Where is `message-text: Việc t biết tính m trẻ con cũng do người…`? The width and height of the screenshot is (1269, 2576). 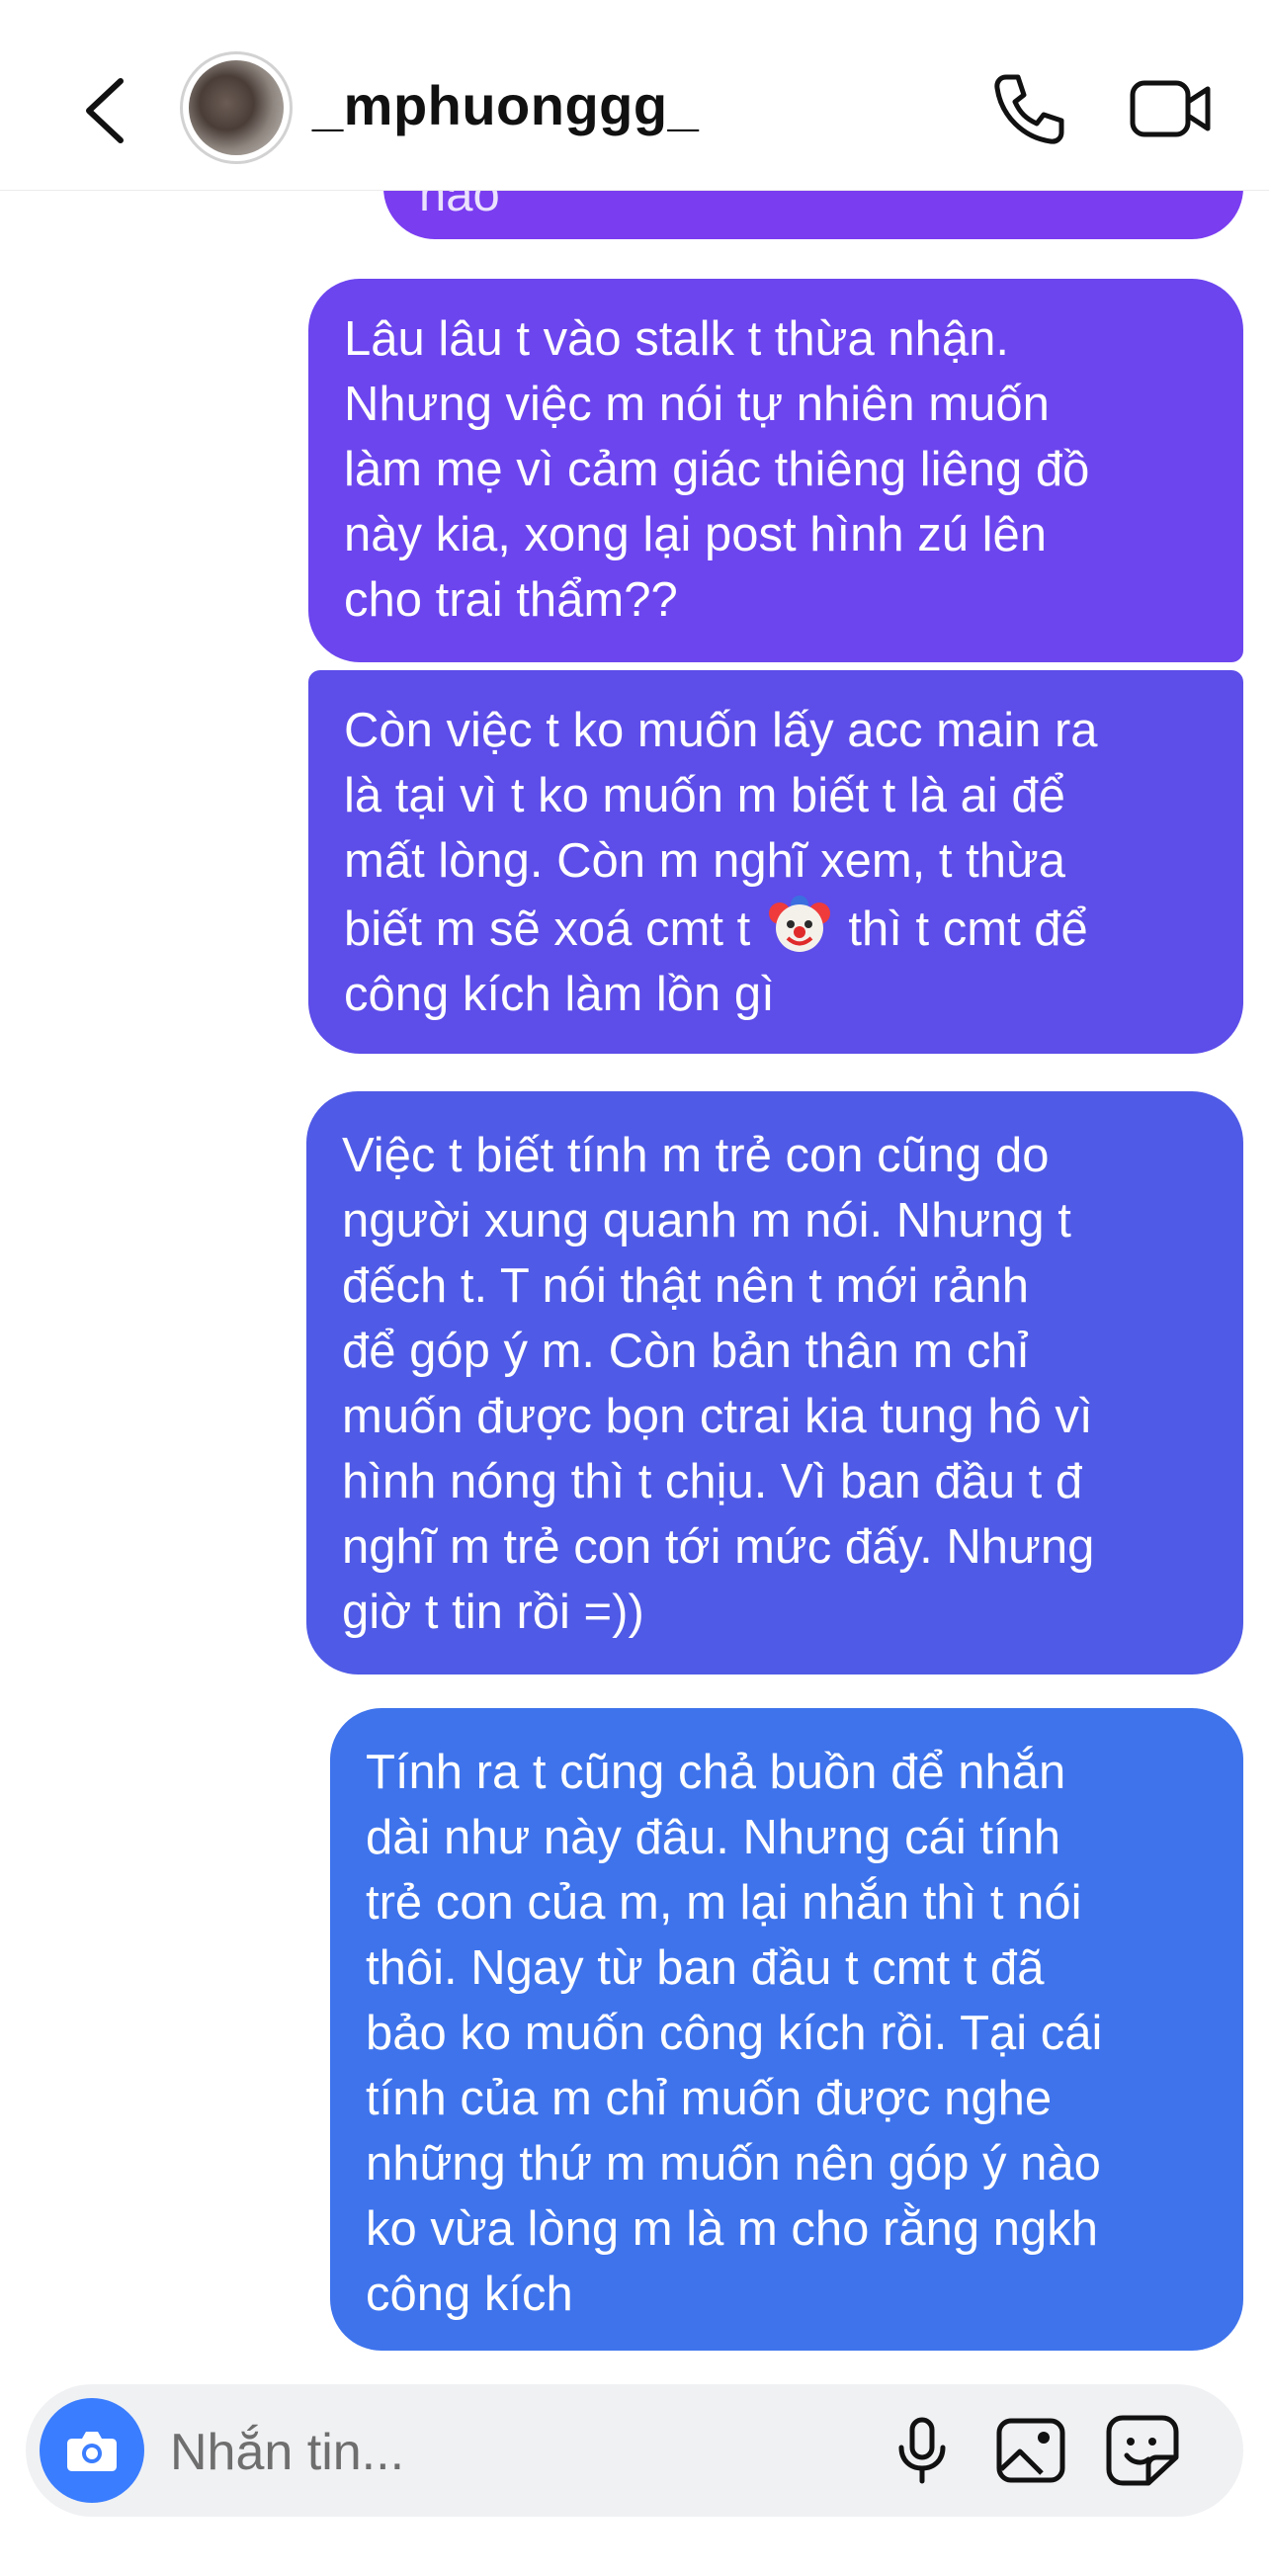
message-text: Việc t biết tính m trẻ con cũng do người… is located at coordinates (718, 1384).